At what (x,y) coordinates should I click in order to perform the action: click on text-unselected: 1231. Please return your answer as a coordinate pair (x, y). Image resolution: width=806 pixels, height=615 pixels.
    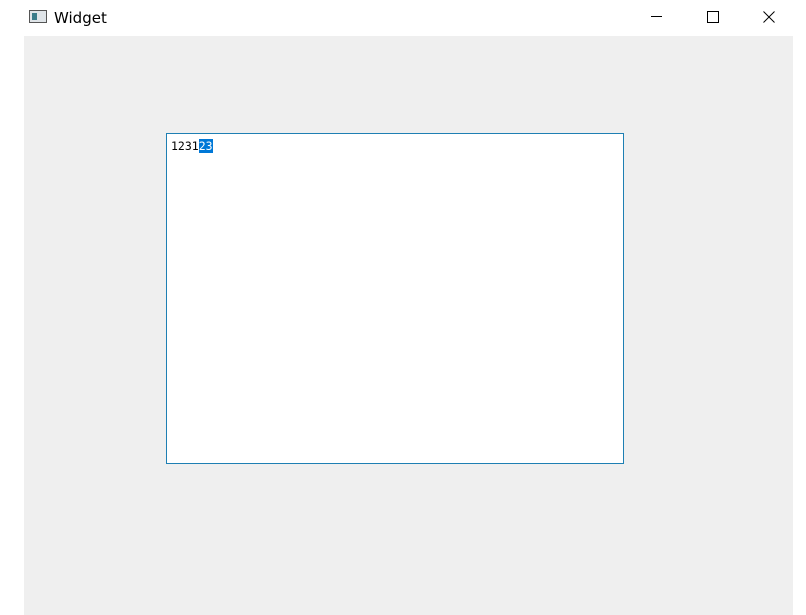
    Looking at the image, I should click on (185, 146).